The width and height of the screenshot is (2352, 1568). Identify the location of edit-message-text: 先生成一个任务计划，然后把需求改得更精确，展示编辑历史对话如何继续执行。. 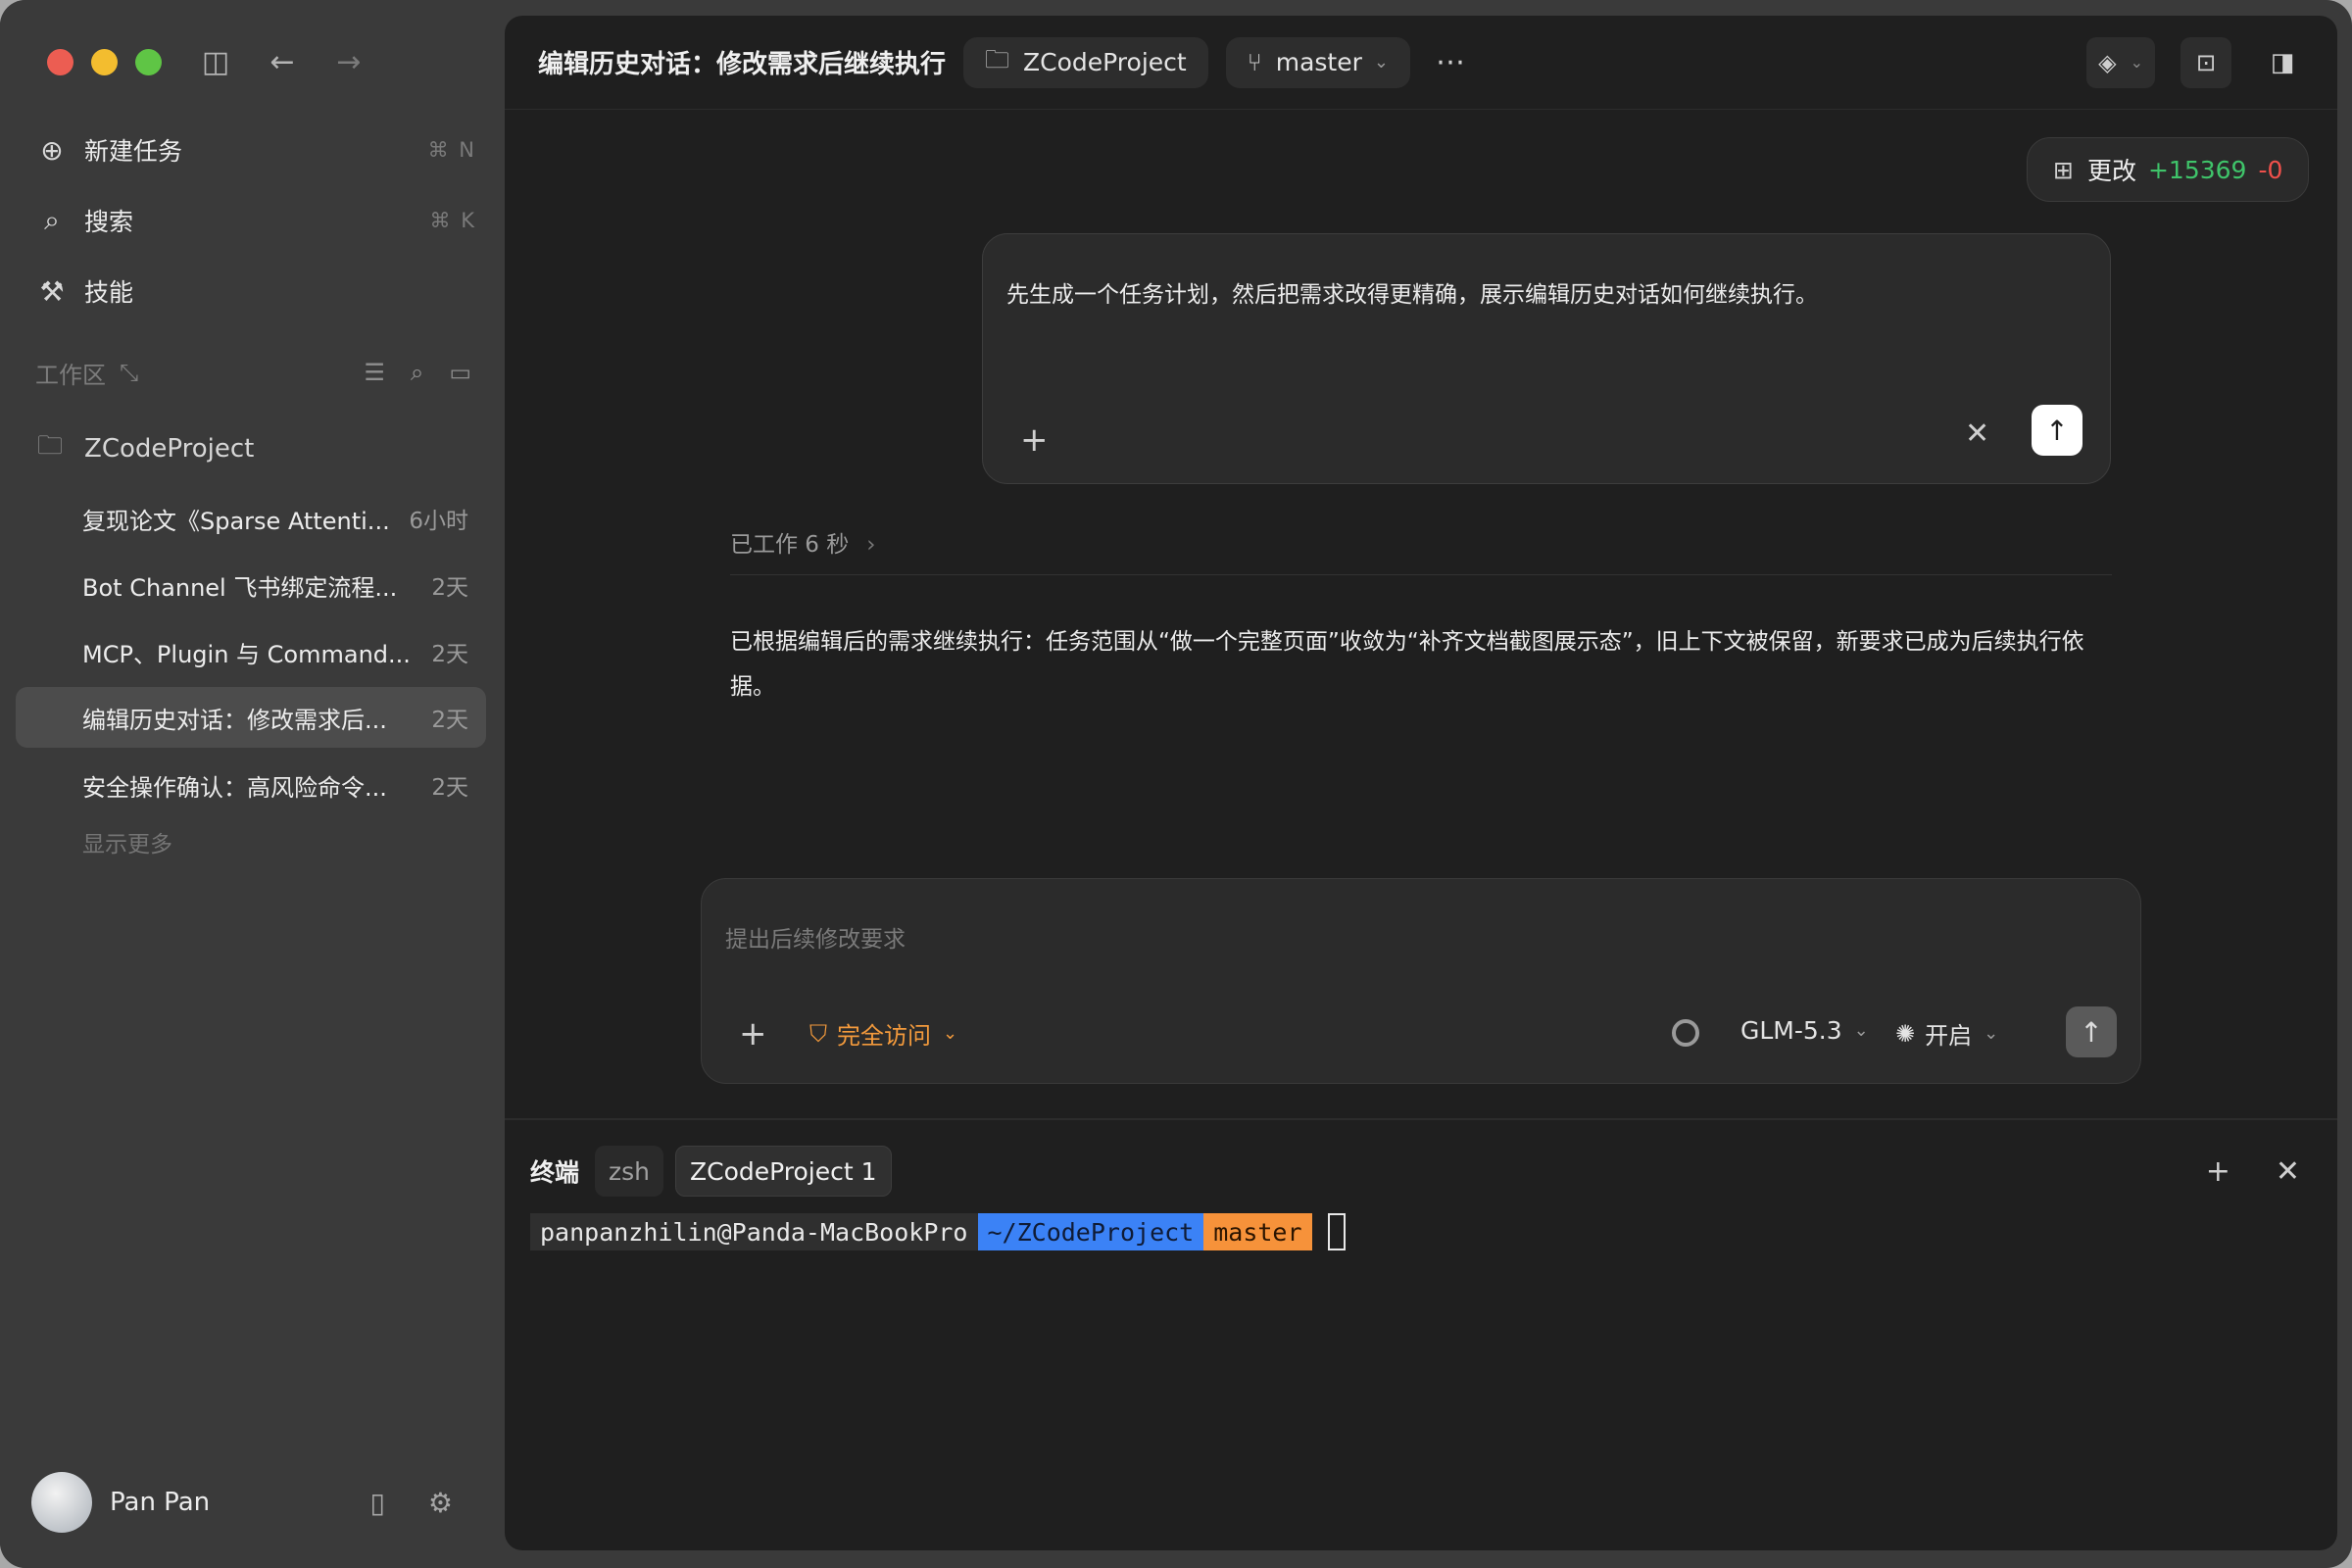
(1412, 292).